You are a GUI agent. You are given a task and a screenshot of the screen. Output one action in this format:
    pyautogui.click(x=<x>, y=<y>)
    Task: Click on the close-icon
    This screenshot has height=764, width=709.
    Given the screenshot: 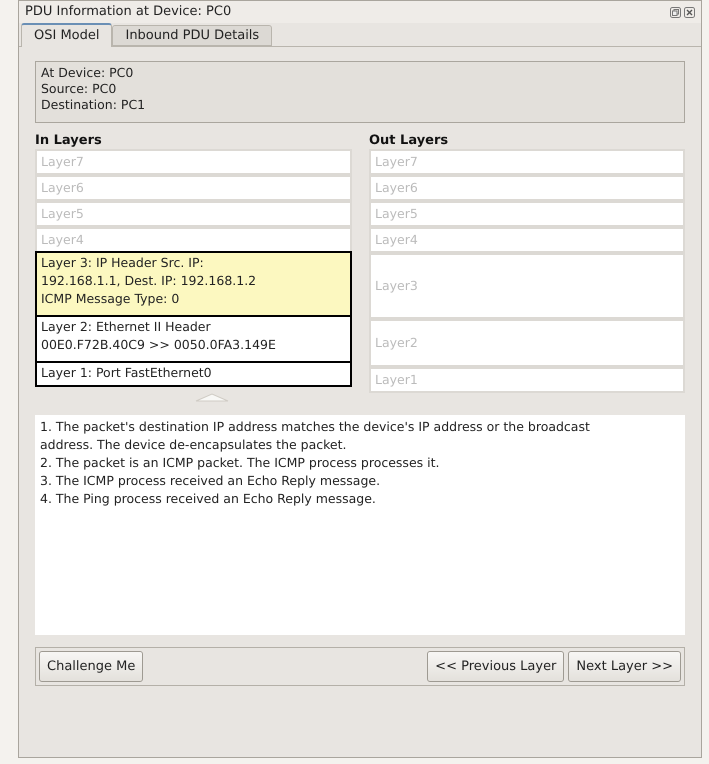 What is the action you would take?
    pyautogui.click(x=689, y=12)
    